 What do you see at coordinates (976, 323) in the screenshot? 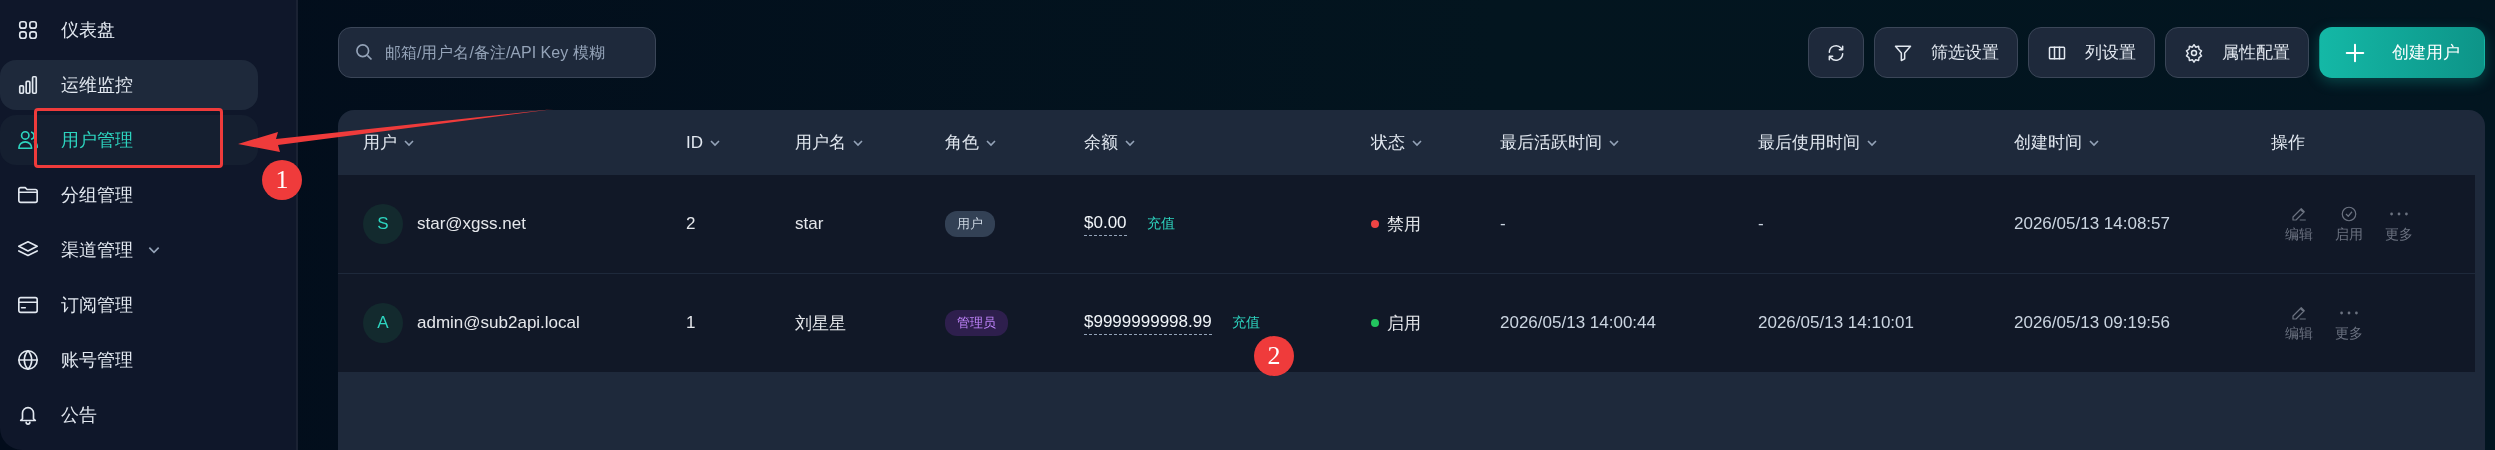
I see `role-badge: 管理员` at bounding box center [976, 323].